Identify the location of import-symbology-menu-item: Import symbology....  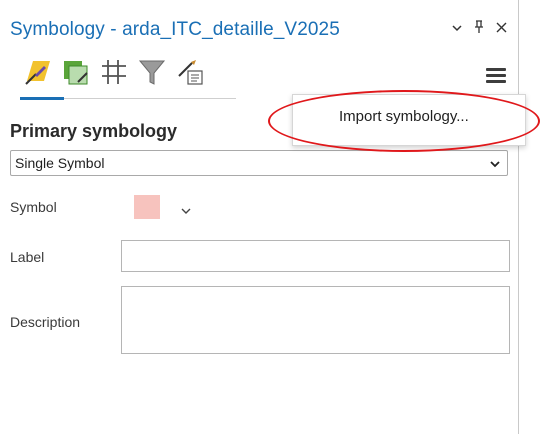
(404, 116).